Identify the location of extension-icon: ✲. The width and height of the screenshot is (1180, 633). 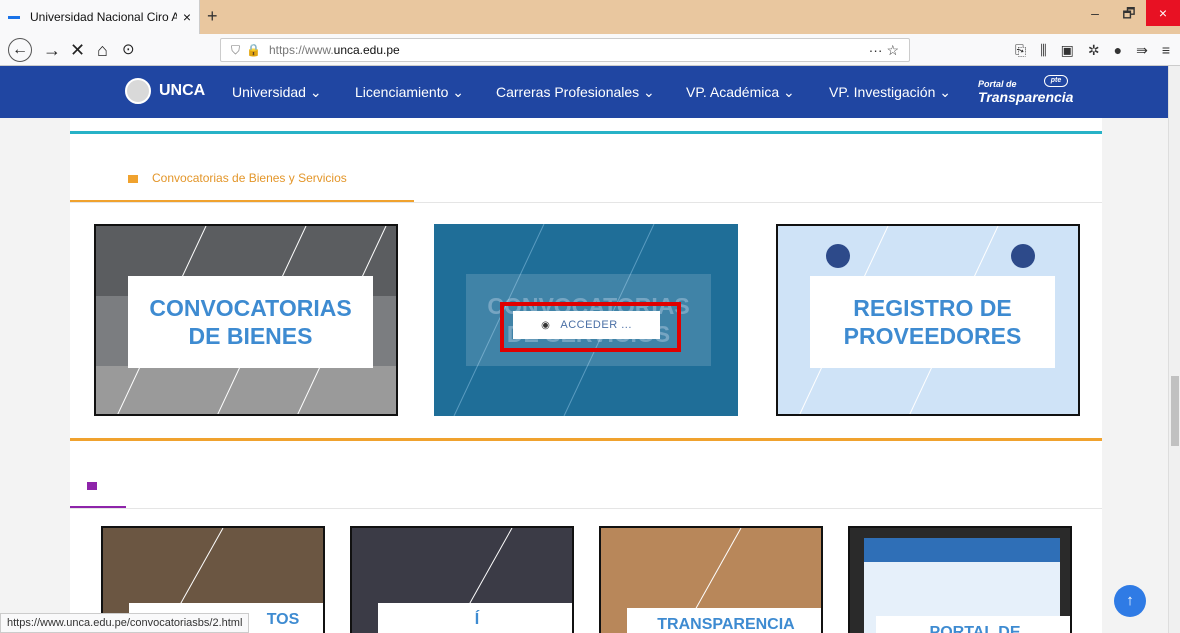
(1094, 50).